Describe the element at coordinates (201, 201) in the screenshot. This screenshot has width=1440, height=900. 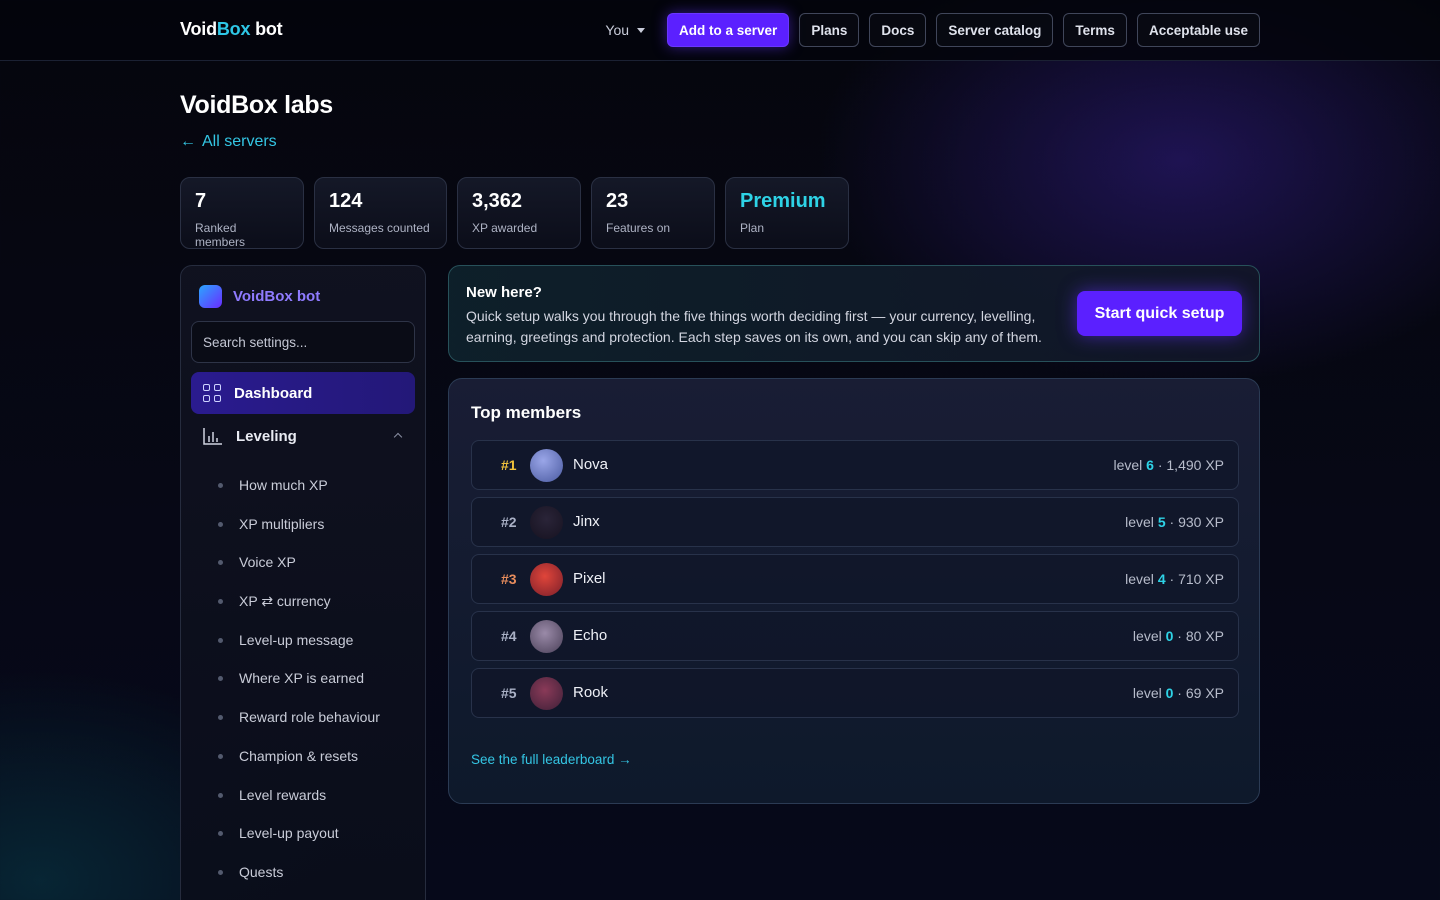
I see `stat-value: 7` at that location.